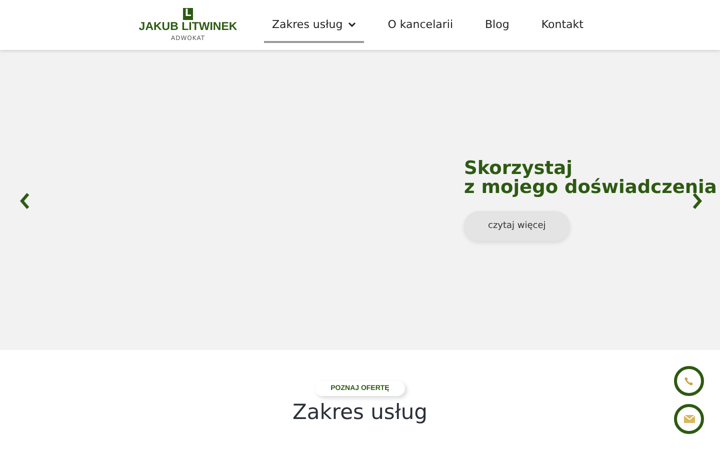 This screenshot has width=720, height=450. I want to click on logo-icon: L, so click(188, 14).